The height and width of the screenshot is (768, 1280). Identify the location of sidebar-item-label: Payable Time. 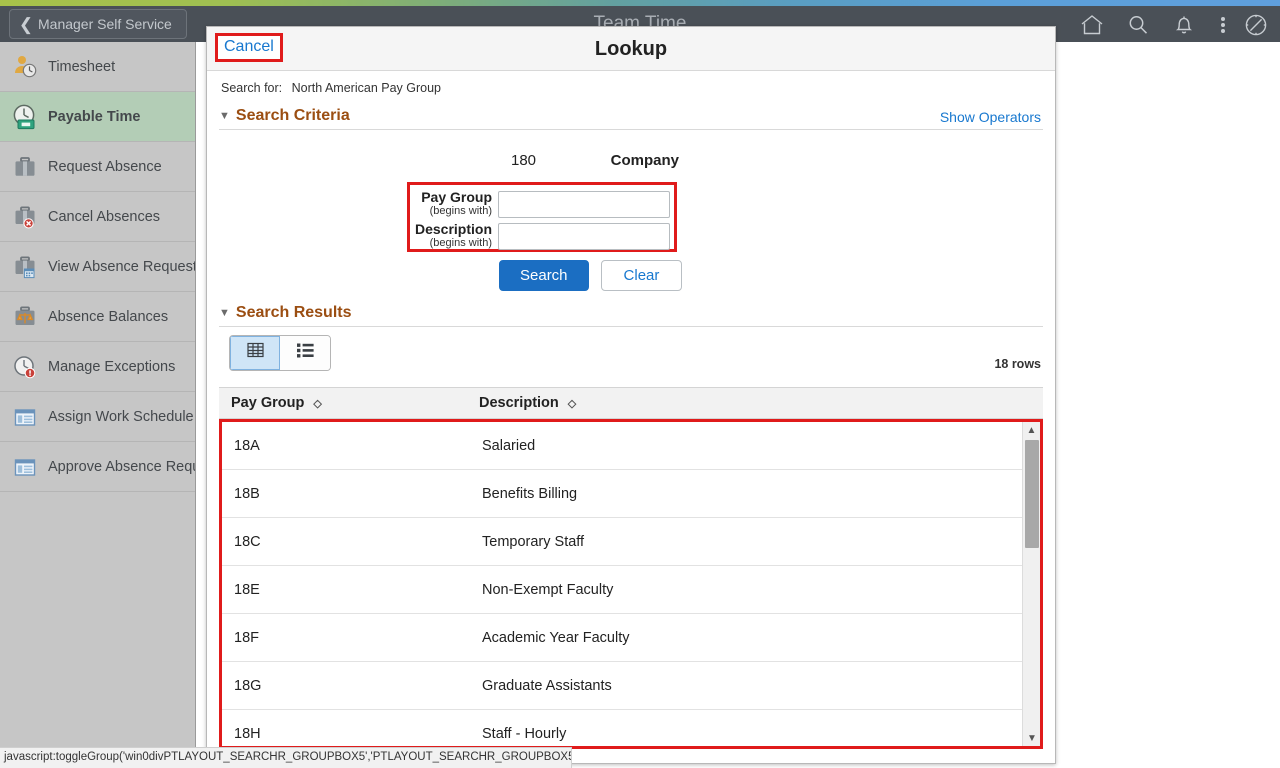
(94, 116).